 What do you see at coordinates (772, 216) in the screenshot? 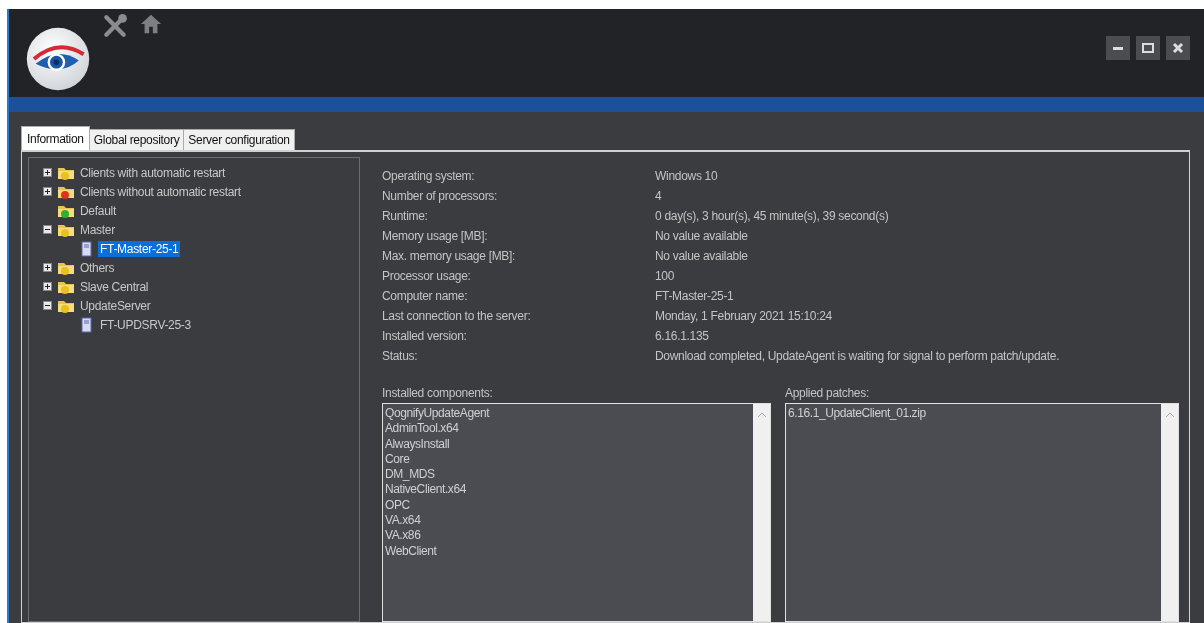
I see `detail-value: 0 day(s), 3 hour(s), 45 minute(s), 39 second(s)` at bounding box center [772, 216].